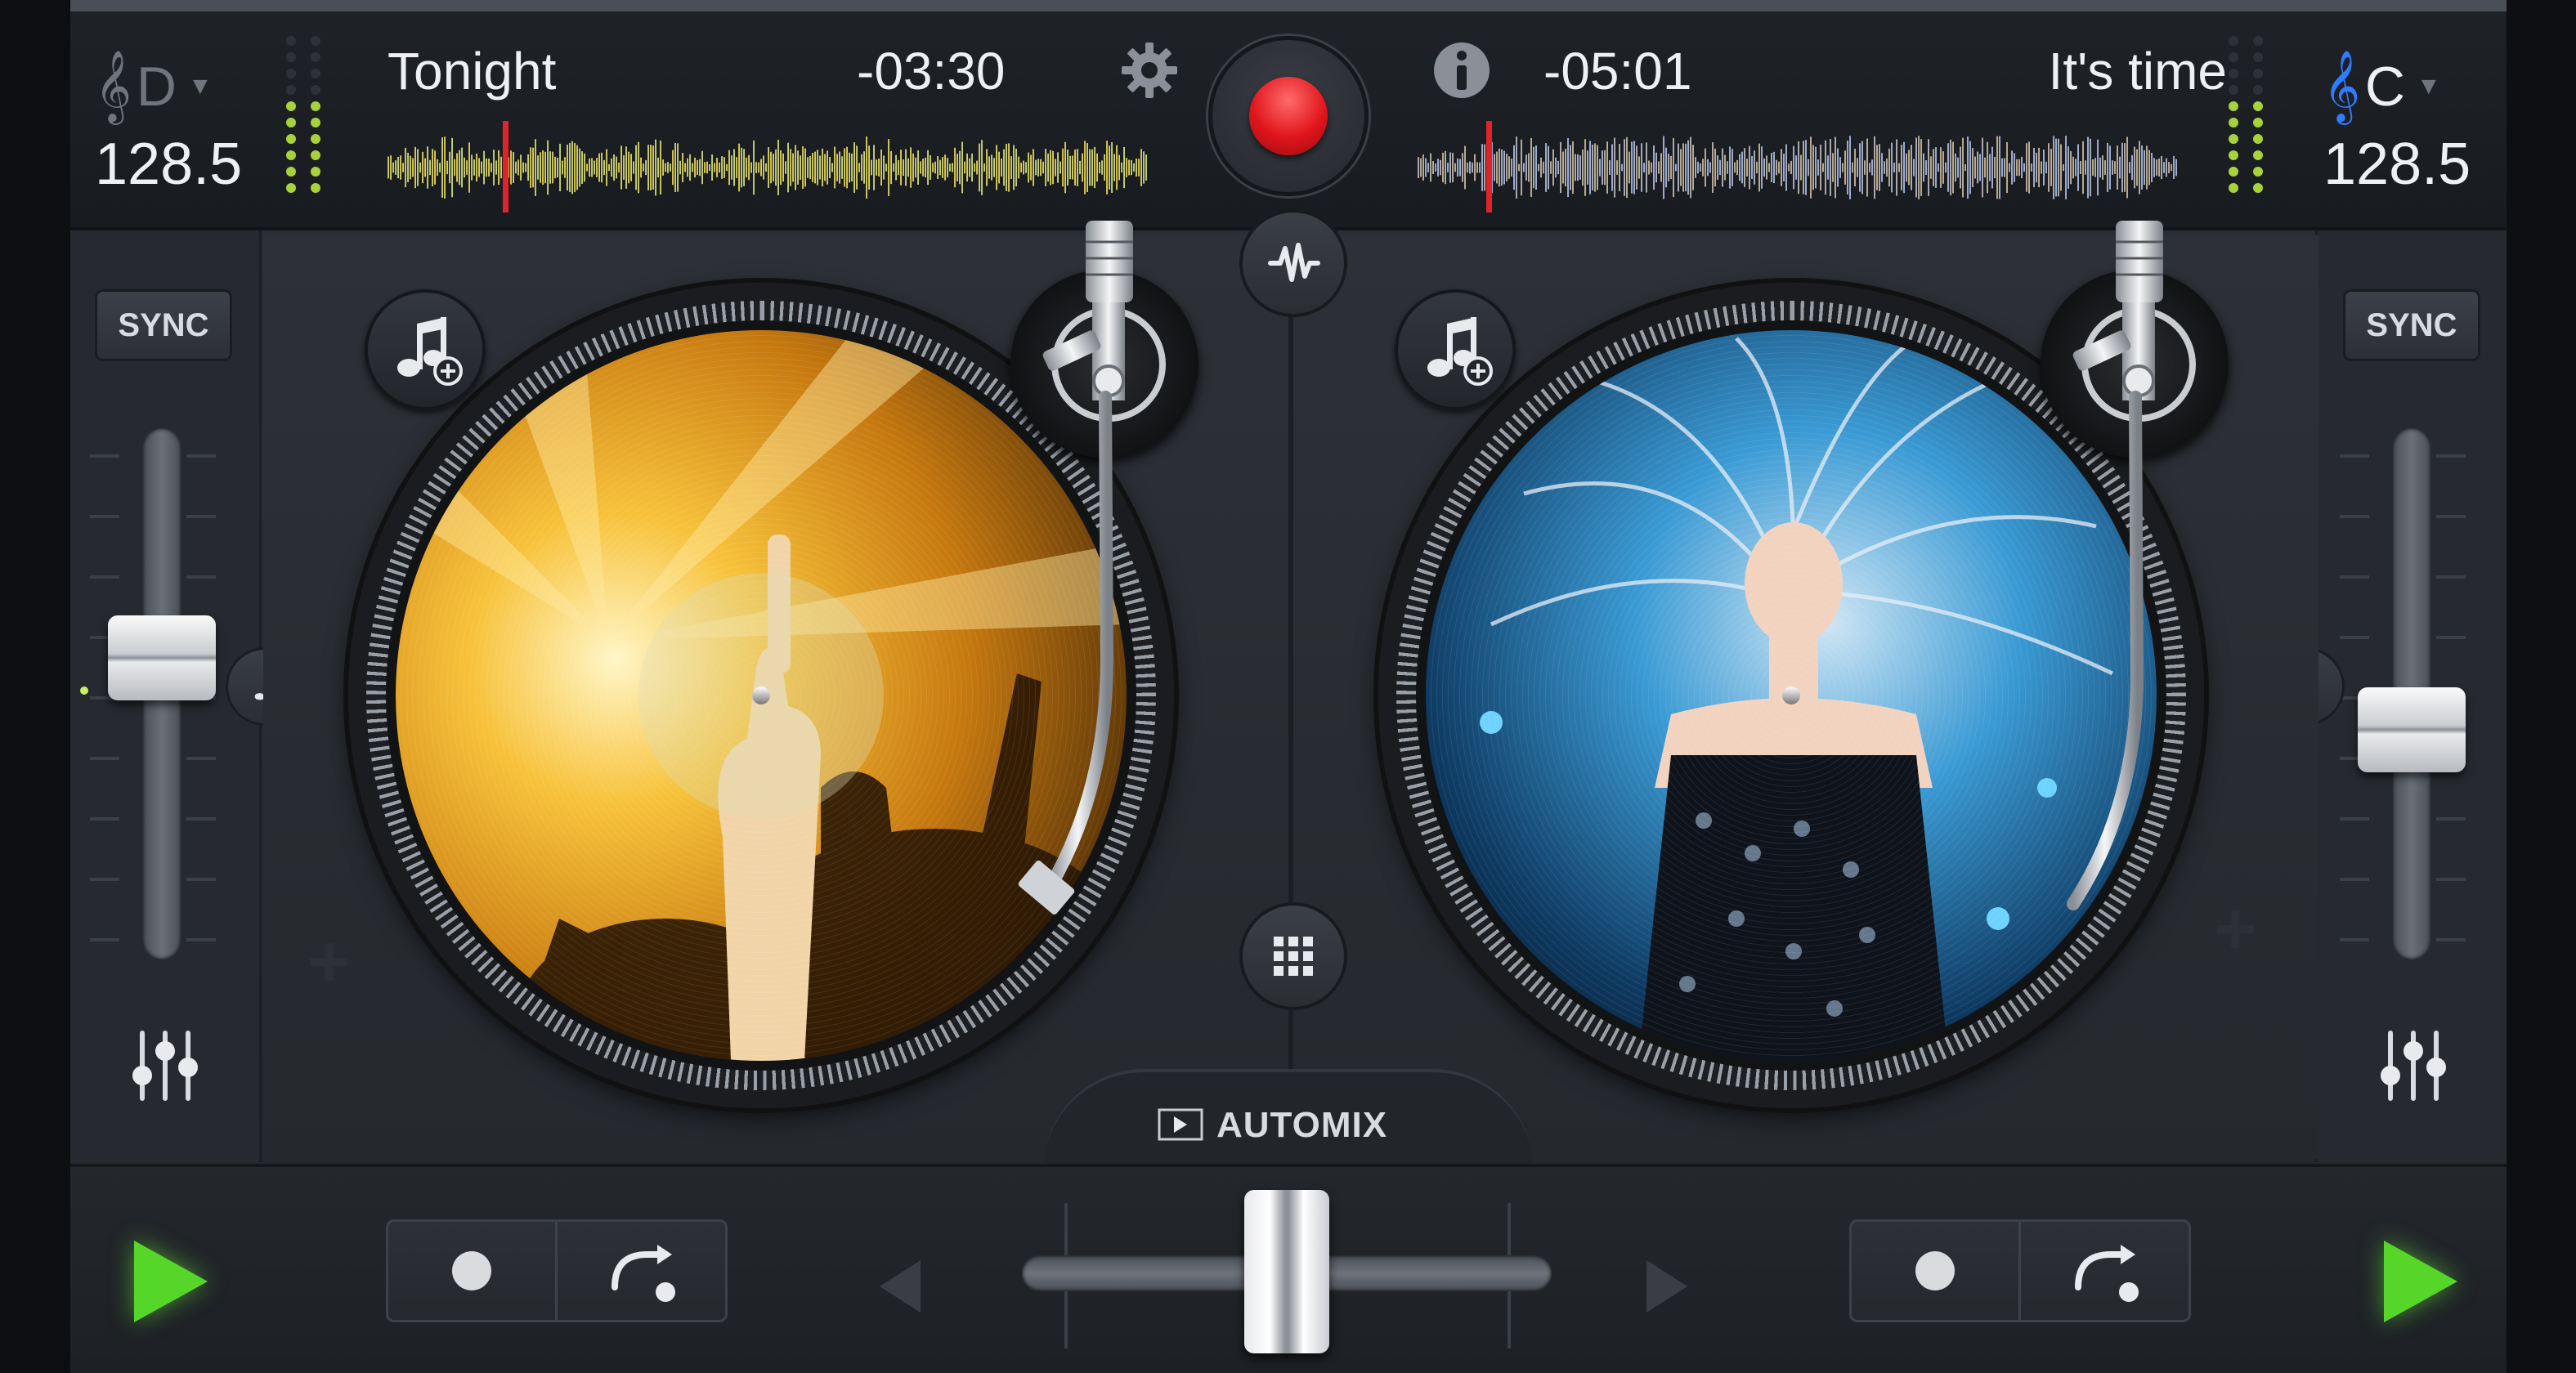 The image size is (2576, 1373). I want to click on record-button, so click(1289, 116).